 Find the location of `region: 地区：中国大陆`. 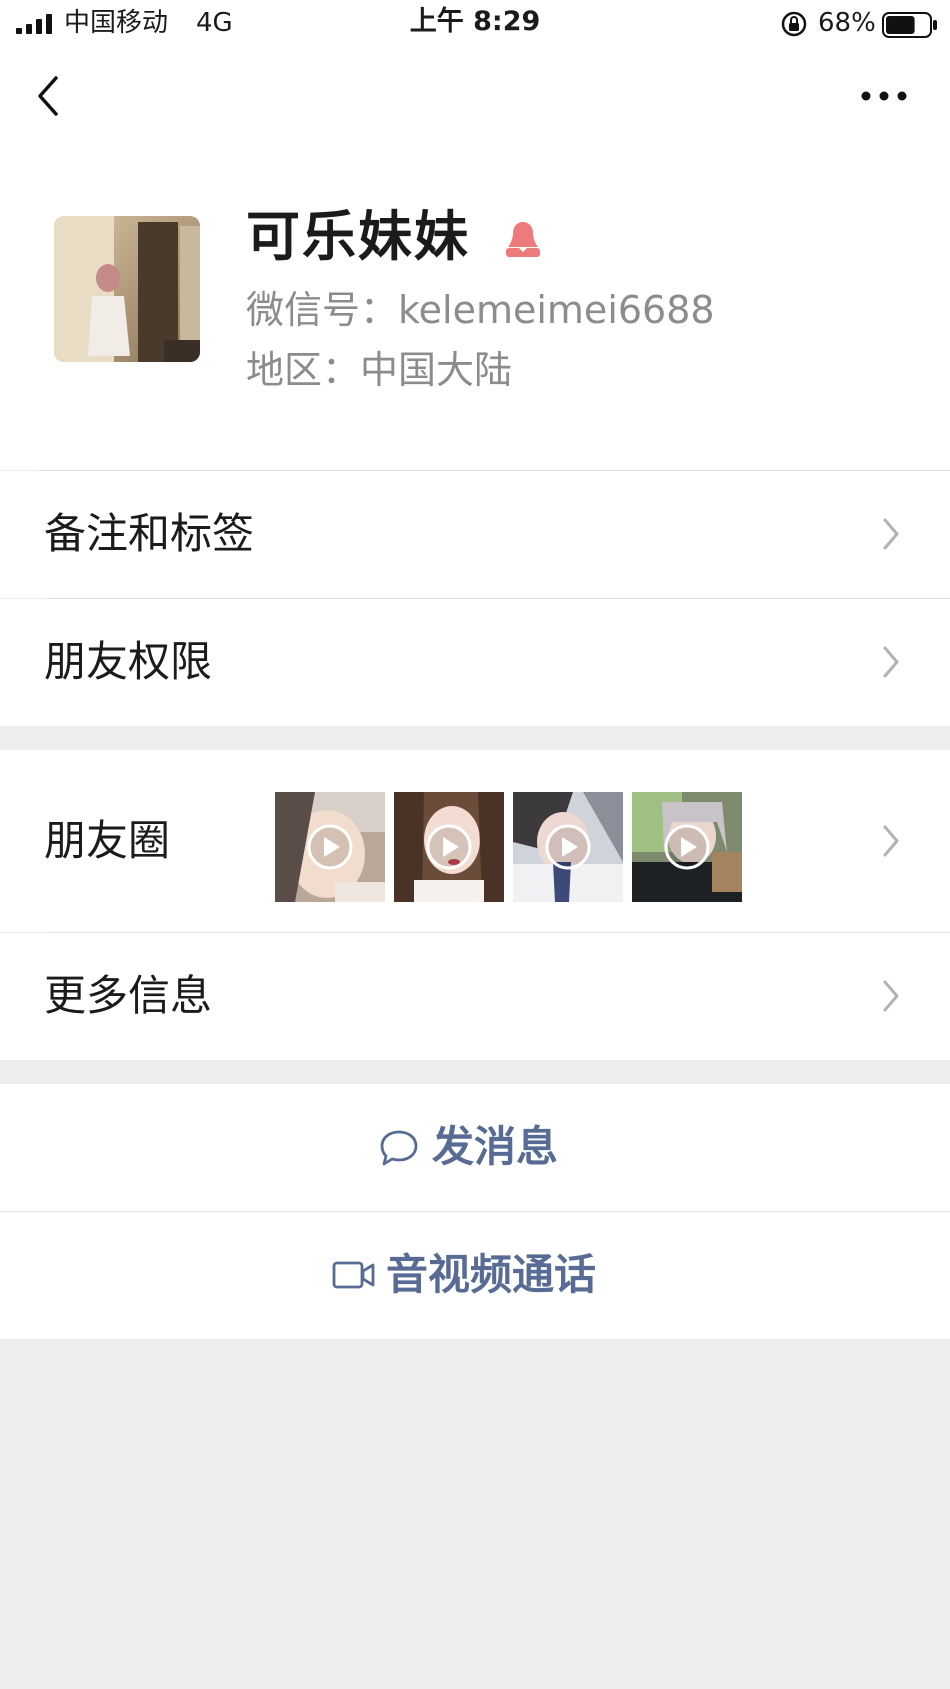

region: 地区：中国大陆 is located at coordinates (379, 370).